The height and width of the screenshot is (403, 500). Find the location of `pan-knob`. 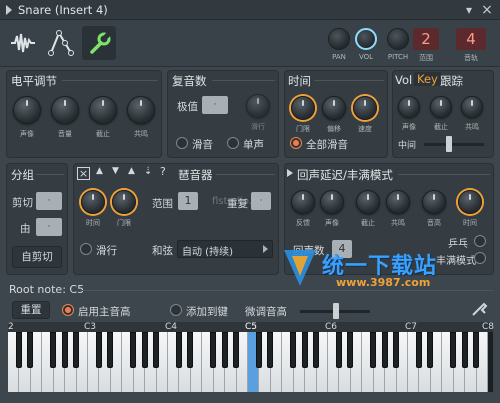

pan-knob is located at coordinates (339, 39).